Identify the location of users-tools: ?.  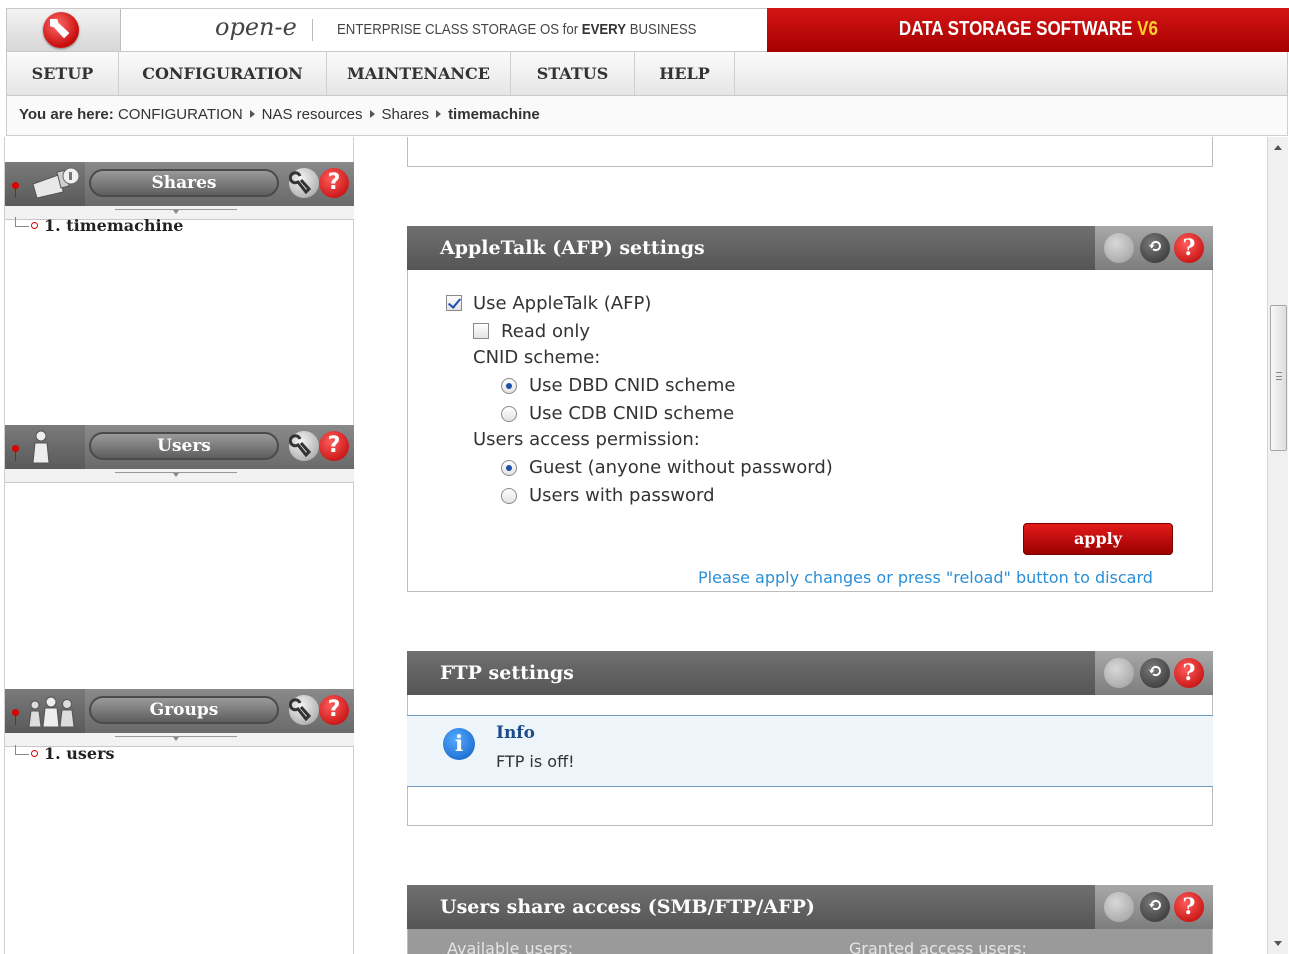
(319, 447).